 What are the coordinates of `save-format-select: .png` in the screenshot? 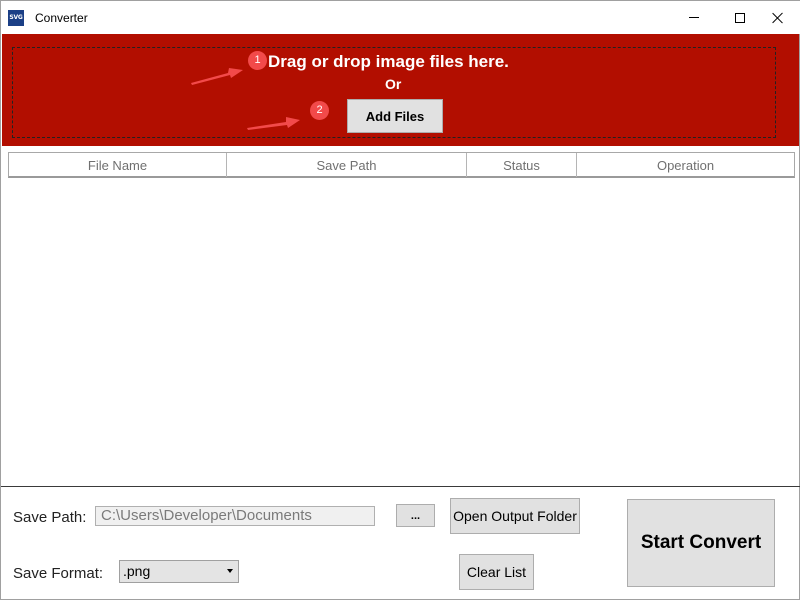 It's located at (179, 571).